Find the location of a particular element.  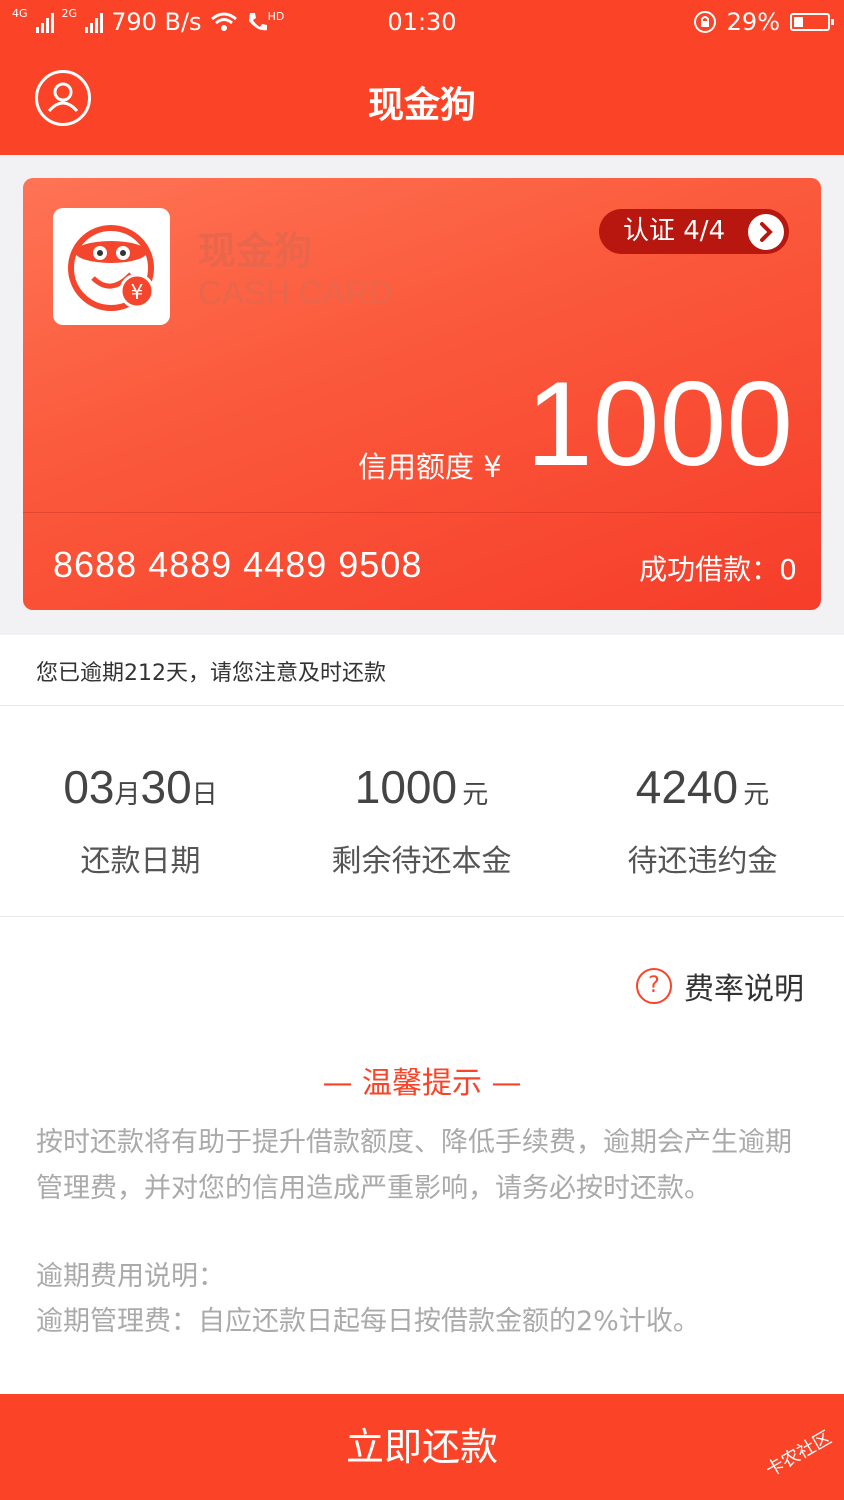

due-day: 30 is located at coordinates (166, 787).